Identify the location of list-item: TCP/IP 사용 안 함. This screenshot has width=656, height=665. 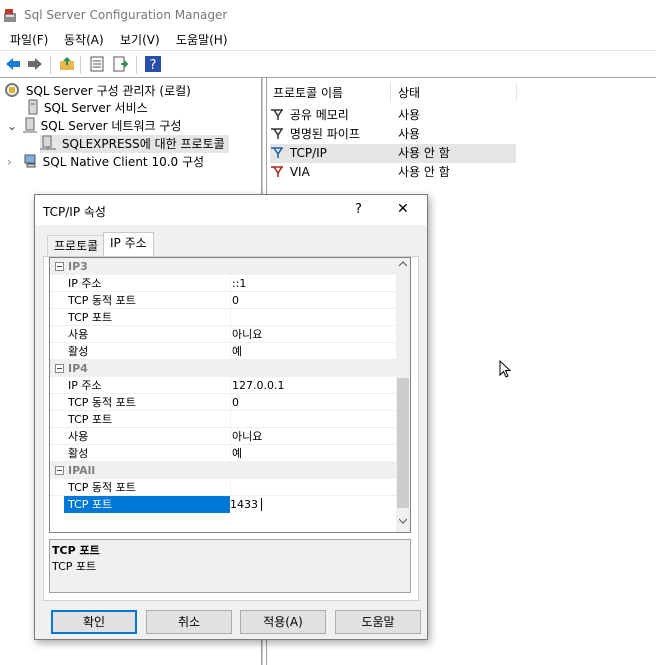
(393, 153).